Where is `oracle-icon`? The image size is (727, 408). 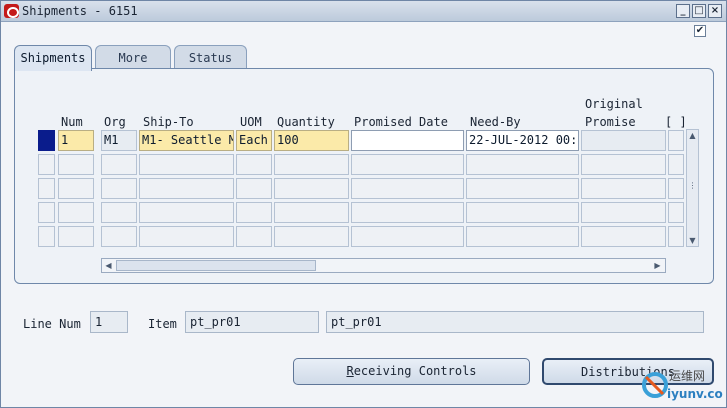 oracle-icon is located at coordinates (11, 11).